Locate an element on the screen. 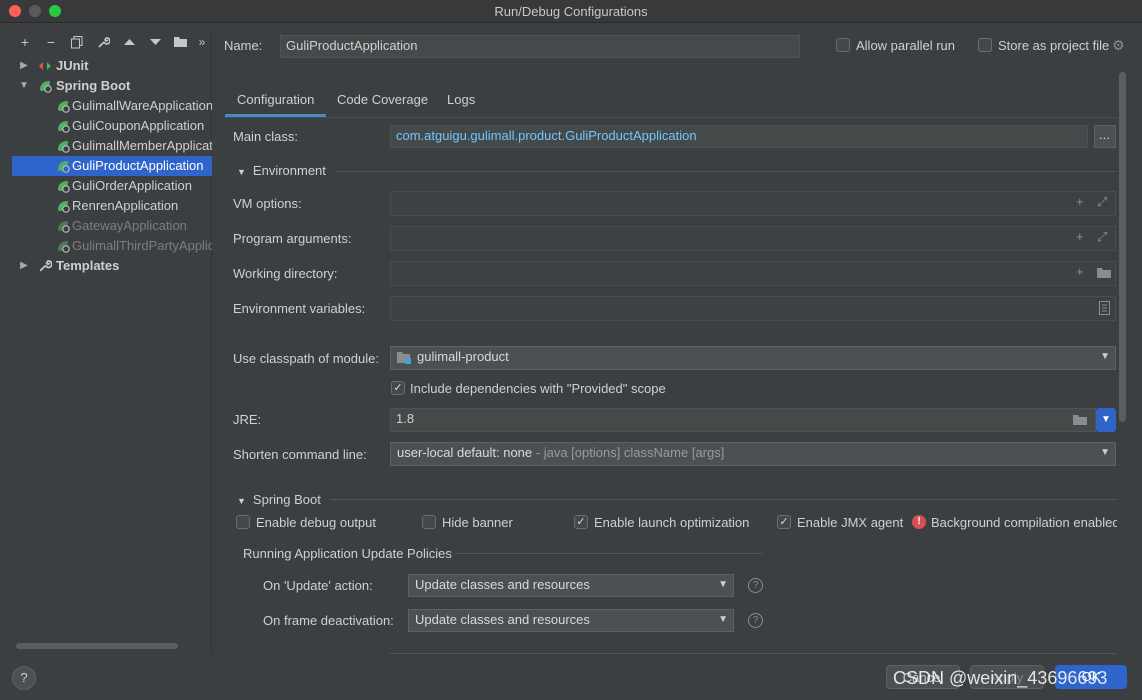 This screenshot has height=700, width=1142. tab-configuration: Configuration is located at coordinates (276, 101).